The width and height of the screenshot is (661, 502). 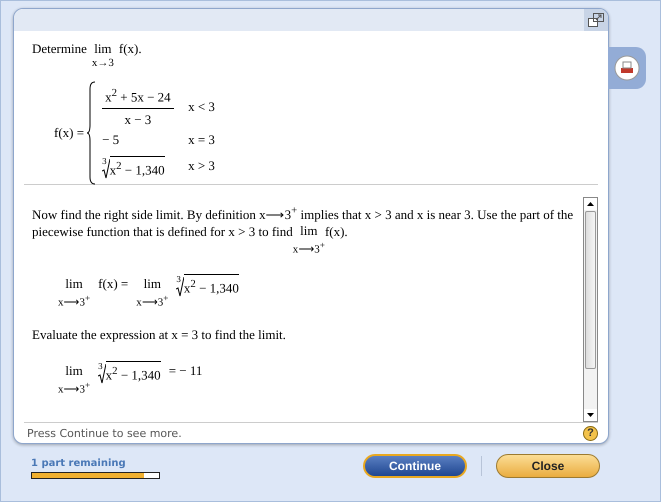 I want to click on lim-subscript: x→3, so click(x=103, y=63).